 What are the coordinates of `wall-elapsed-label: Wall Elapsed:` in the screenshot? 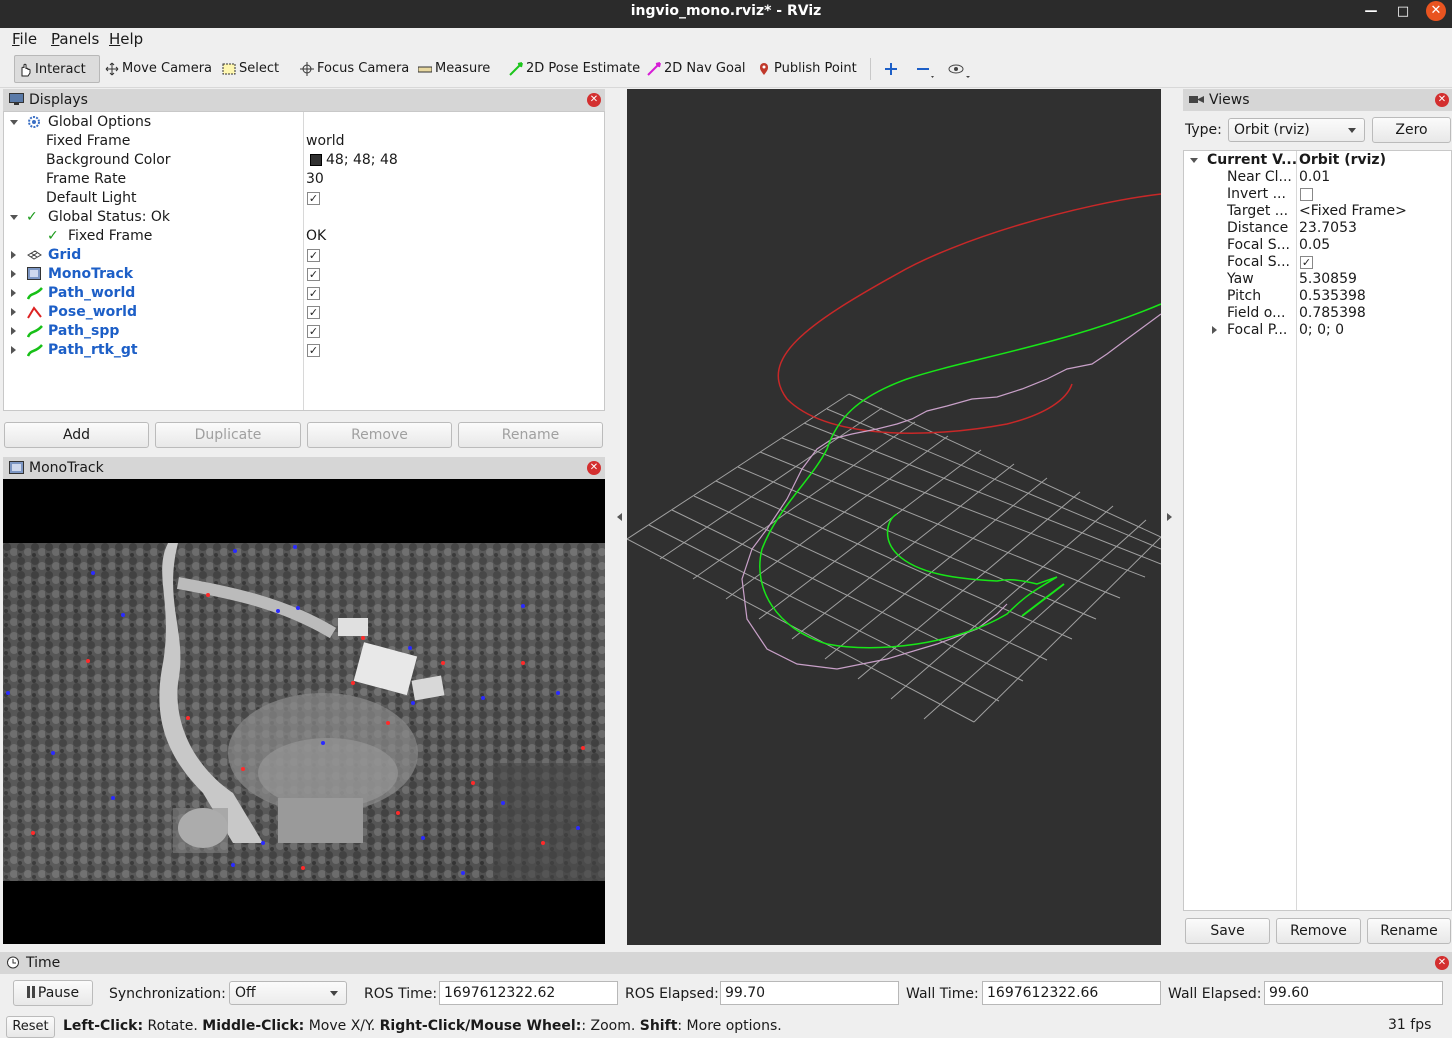 It's located at (1215, 994).